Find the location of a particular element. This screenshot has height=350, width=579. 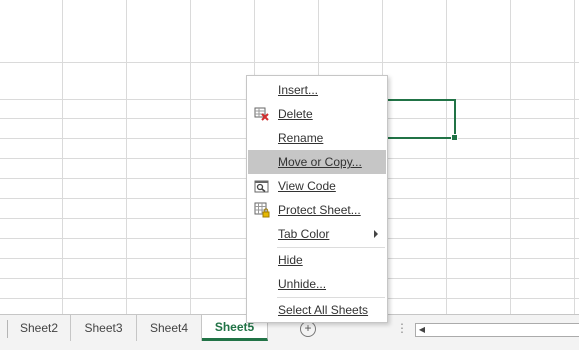

selected-cell is located at coordinates (422, 120).